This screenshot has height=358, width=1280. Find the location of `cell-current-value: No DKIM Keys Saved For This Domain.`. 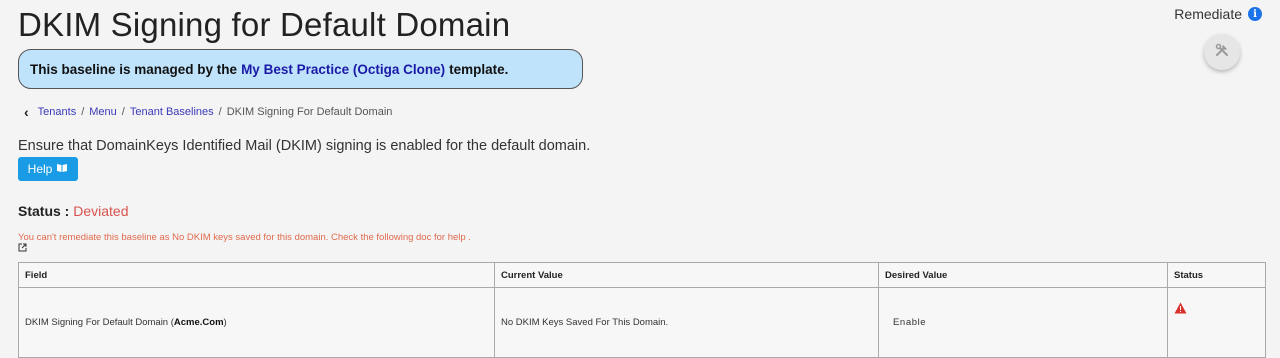

cell-current-value: No DKIM Keys Saved For This Domain. is located at coordinates (686, 322).